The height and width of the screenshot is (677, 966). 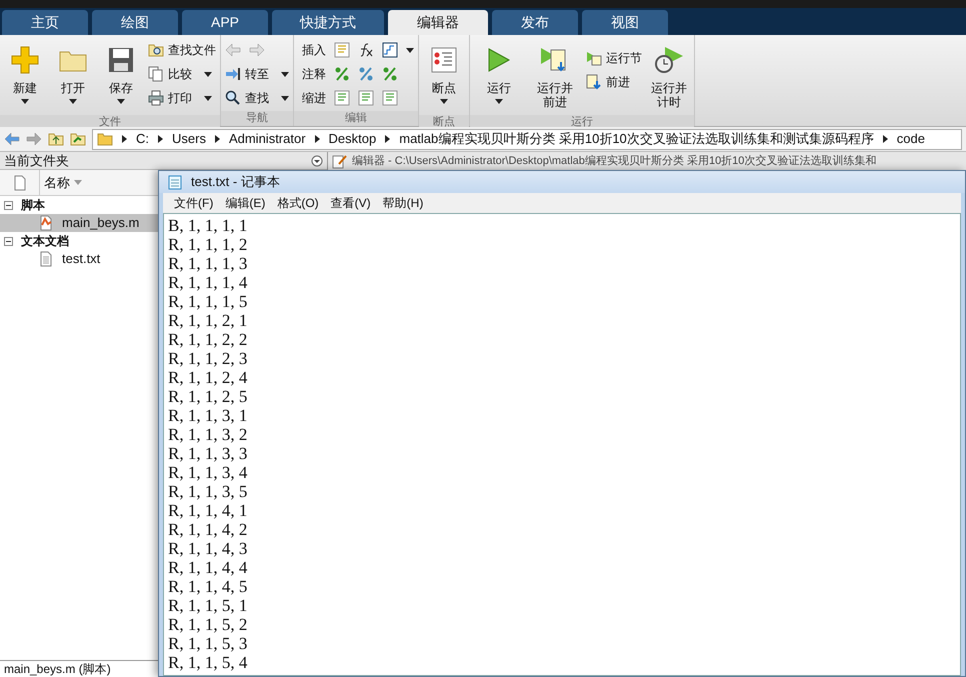 What do you see at coordinates (182, 98) in the screenshot?
I see `ribbon-small-button: 打印` at bounding box center [182, 98].